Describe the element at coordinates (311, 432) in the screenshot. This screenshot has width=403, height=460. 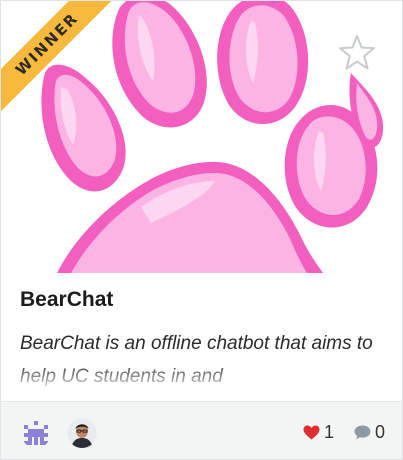
I see `heart-icon` at that location.